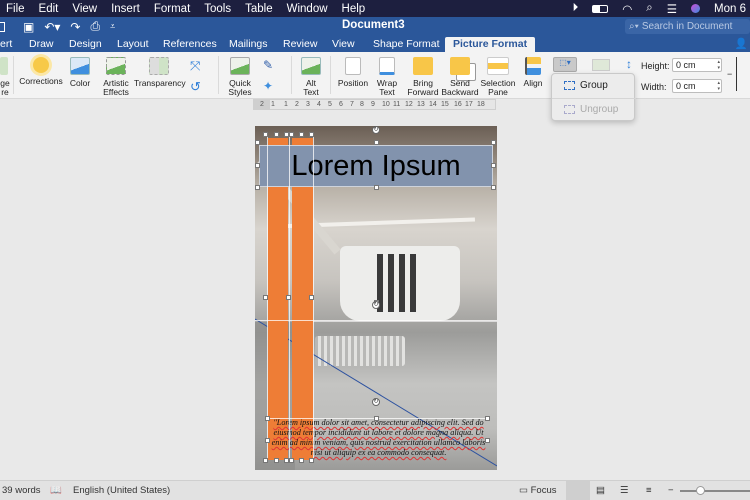 The image size is (750, 500). What do you see at coordinates (85, 9) in the screenshot?
I see `menu-view: View` at bounding box center [85, 9].